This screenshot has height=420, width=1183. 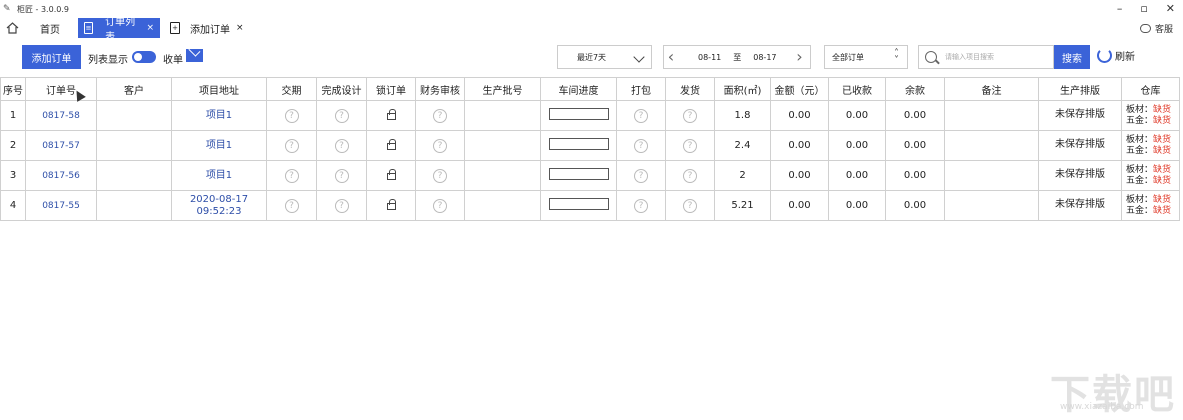 I want to click on customer-cell, so click(x=134, y=115).